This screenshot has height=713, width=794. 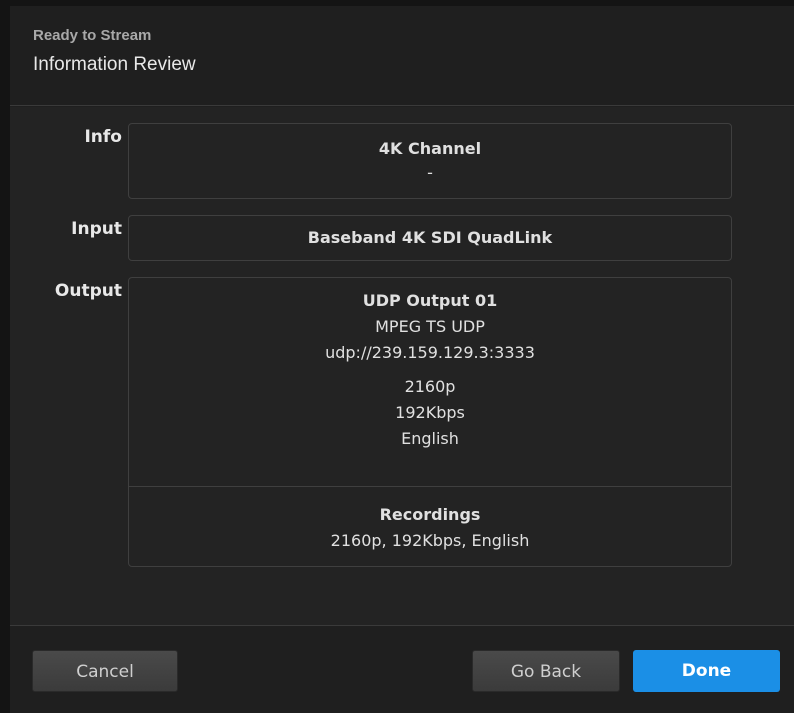 I want to click on output-language: English, so click(x=430, y=438).